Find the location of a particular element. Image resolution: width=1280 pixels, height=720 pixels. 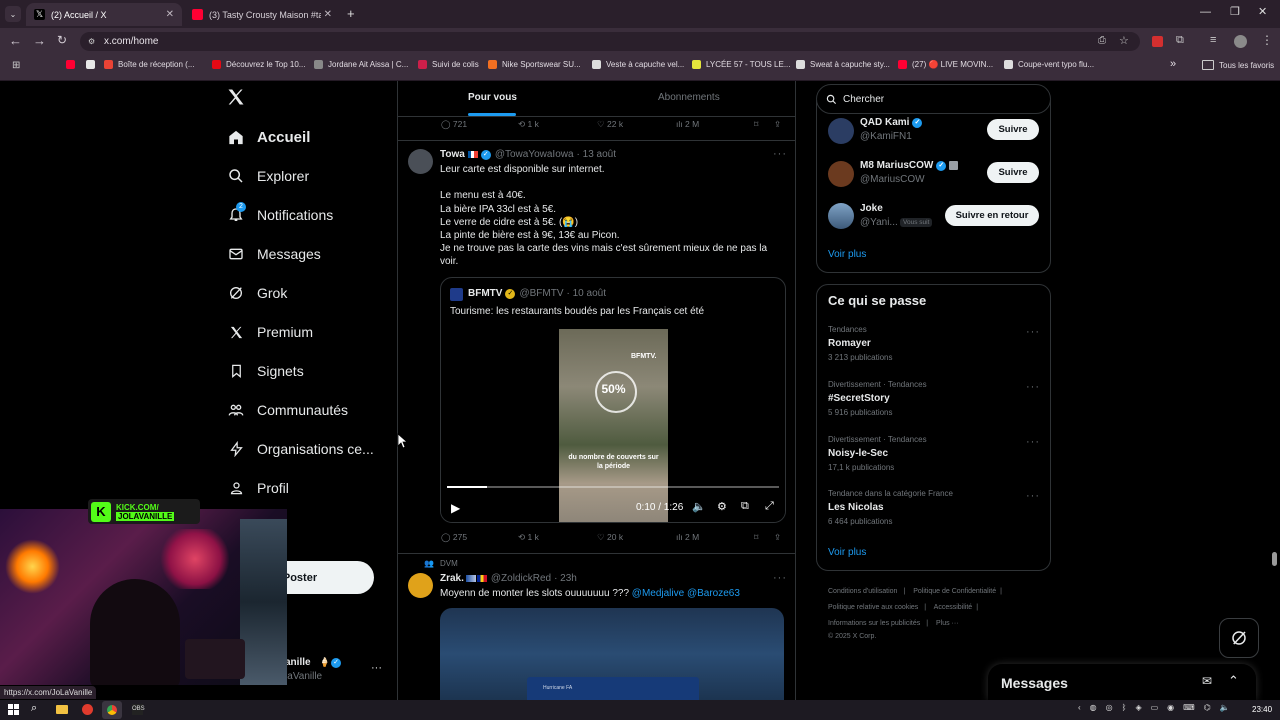

reply-button: ◯ 275 is located at coordinates (454, 537).